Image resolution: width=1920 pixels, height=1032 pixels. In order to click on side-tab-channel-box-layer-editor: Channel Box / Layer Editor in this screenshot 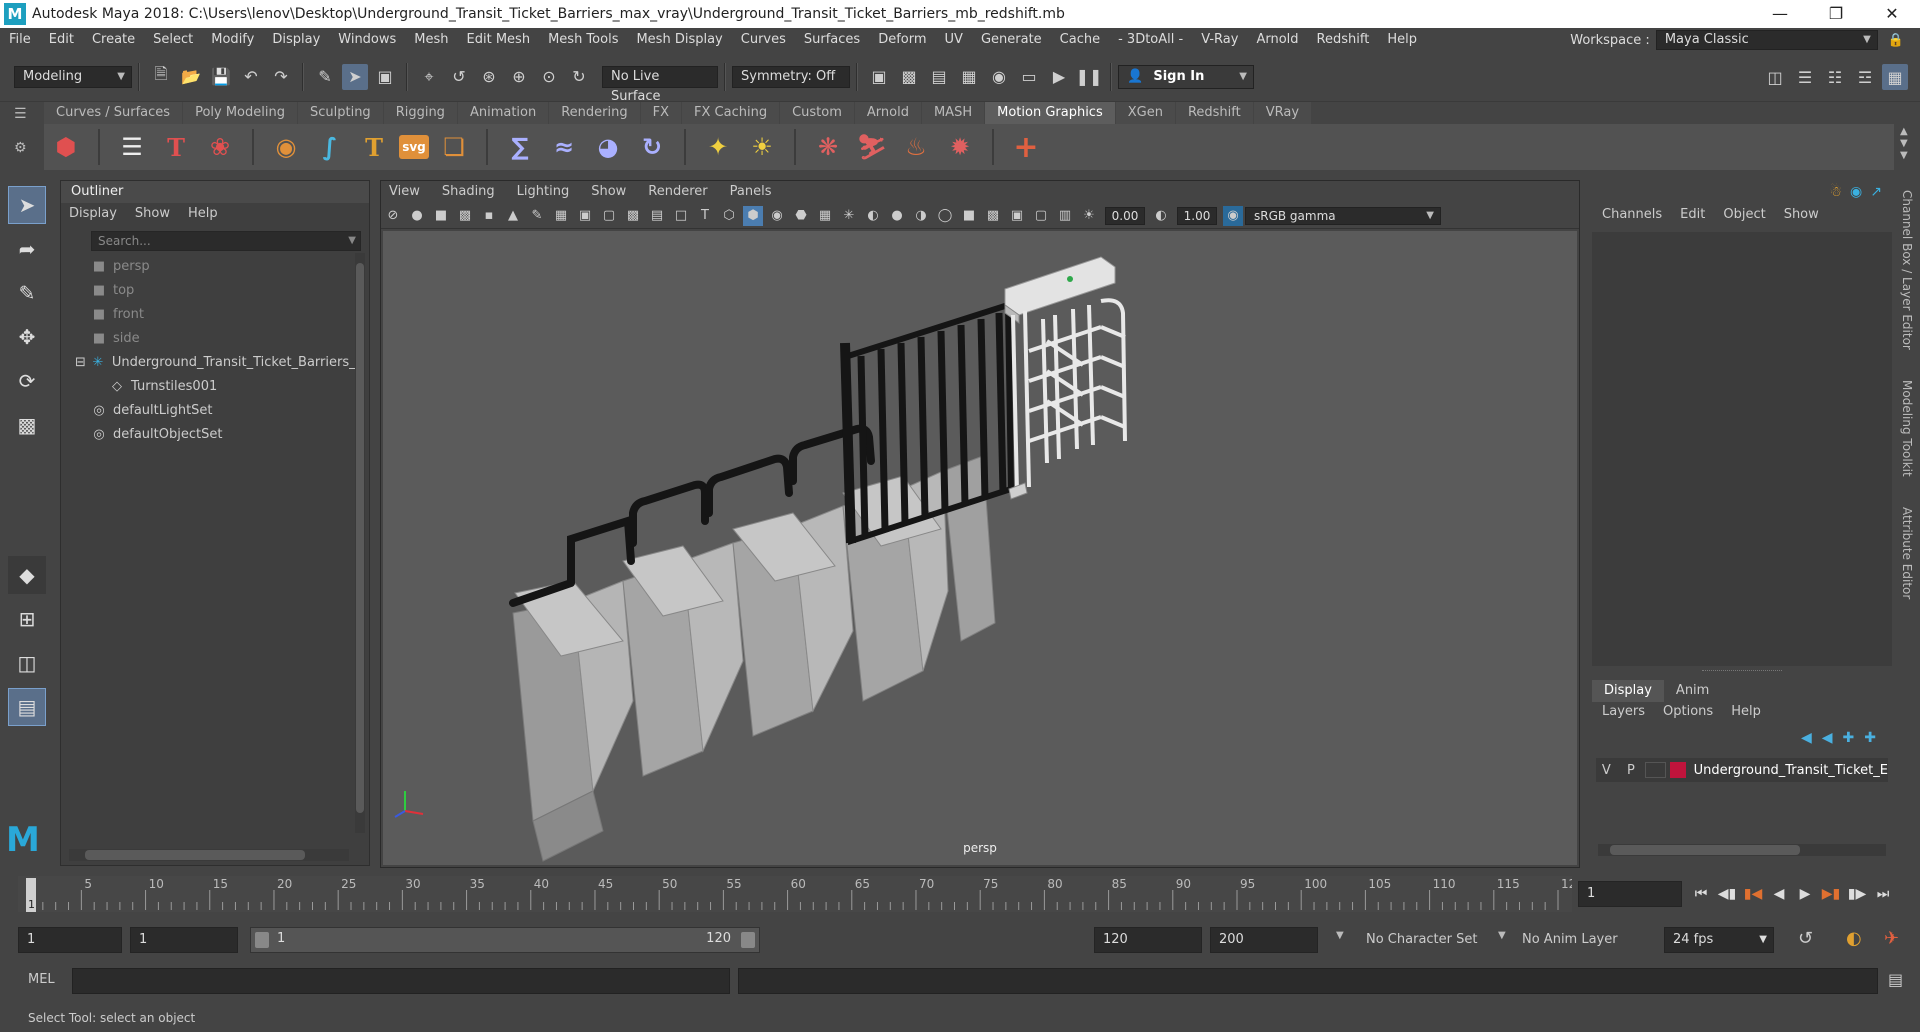, I will do `click(1907, 270)`.